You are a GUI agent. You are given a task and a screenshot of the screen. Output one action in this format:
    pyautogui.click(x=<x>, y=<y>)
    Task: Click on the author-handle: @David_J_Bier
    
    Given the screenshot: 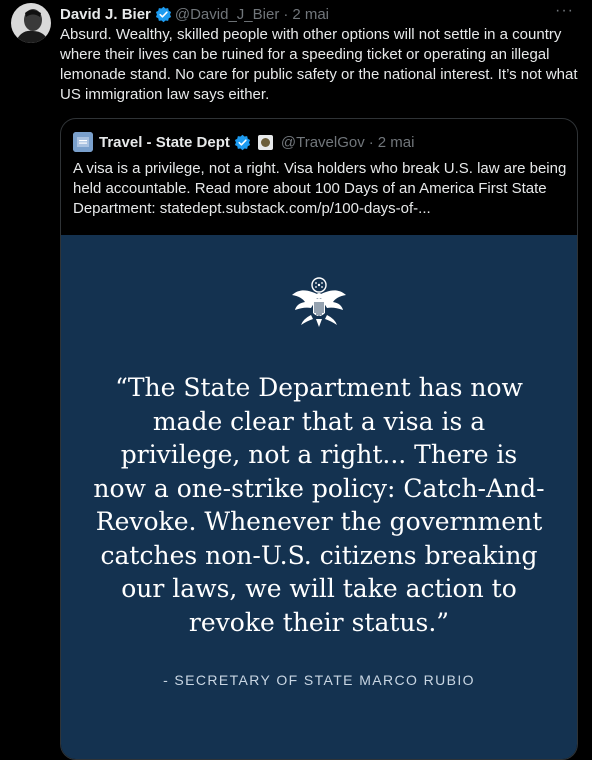 What is the action you would take?
    pyautogui.click(x=227, y=14)
    